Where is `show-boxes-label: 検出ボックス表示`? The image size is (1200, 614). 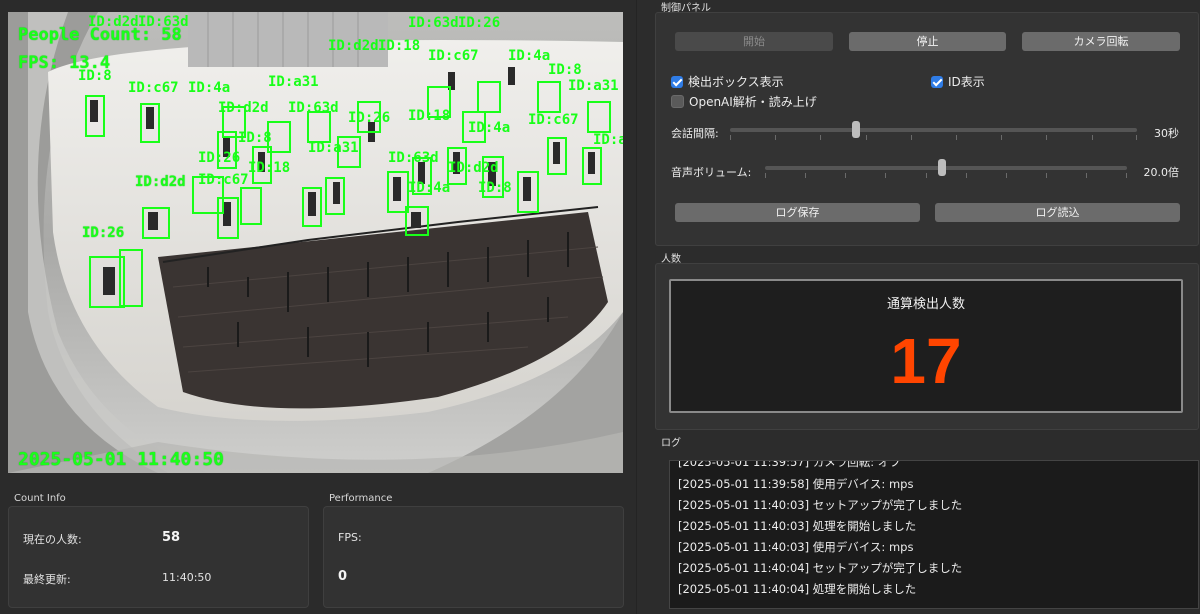
show-boxes-label: 検出ボックス表示 is located at coordinates (736, 82).